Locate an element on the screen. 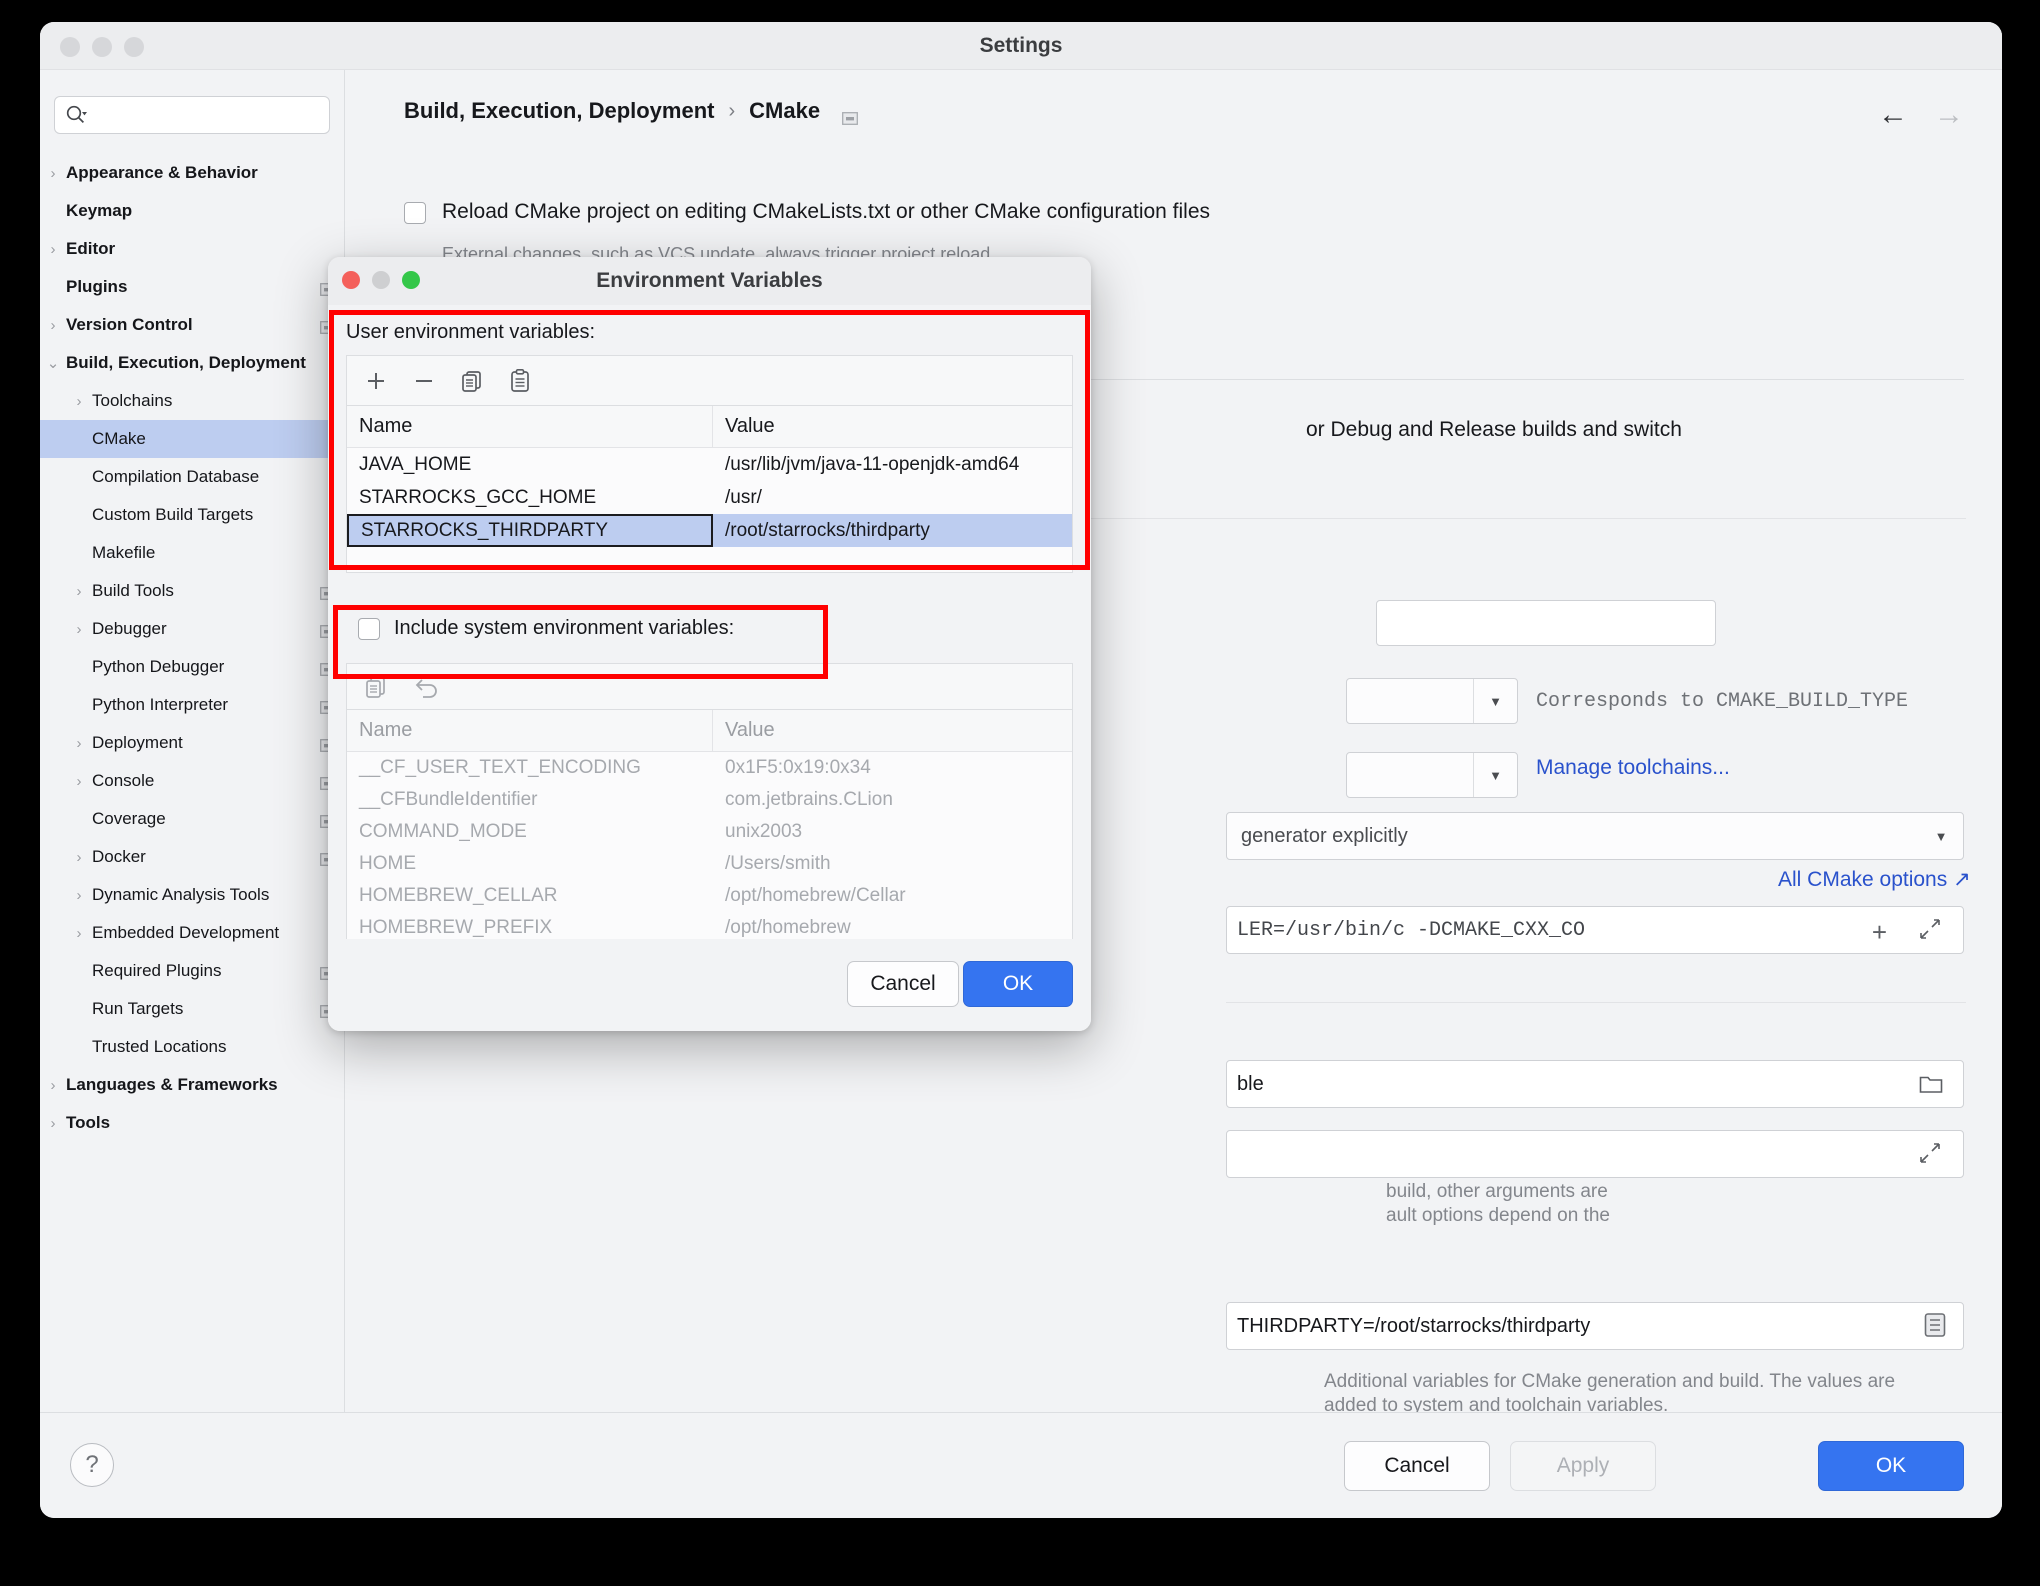 This screenshot has width=2040, height=1586. nav-forward-arrow-icon: → is located at coordinates (1949, 115).